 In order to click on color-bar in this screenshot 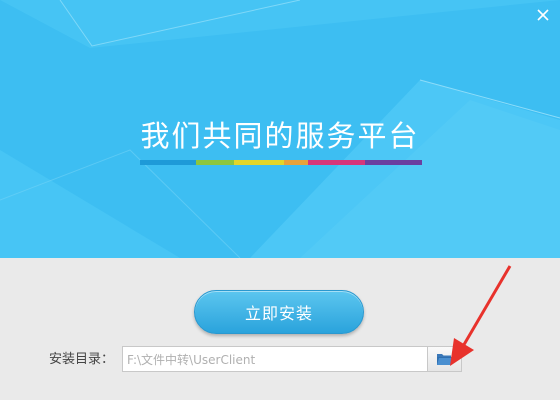, I will do `click(281, 162)`.